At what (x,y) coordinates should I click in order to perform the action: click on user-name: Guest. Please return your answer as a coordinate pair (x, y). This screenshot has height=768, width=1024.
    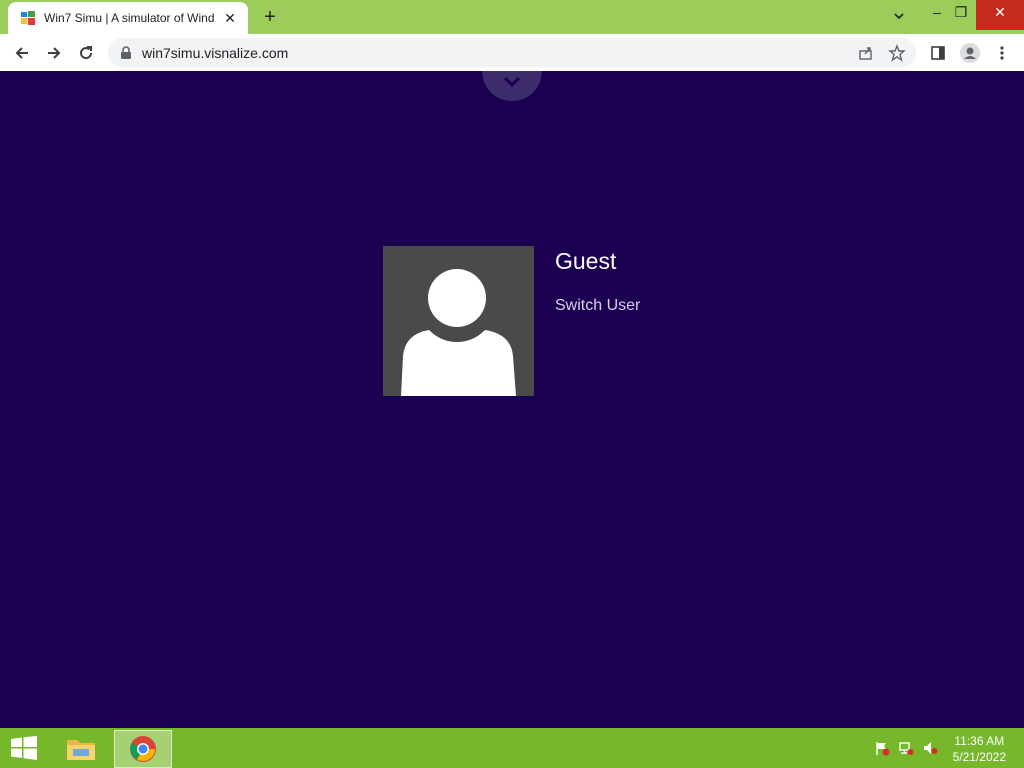
    Looking at the image, I should click on (586, 261).